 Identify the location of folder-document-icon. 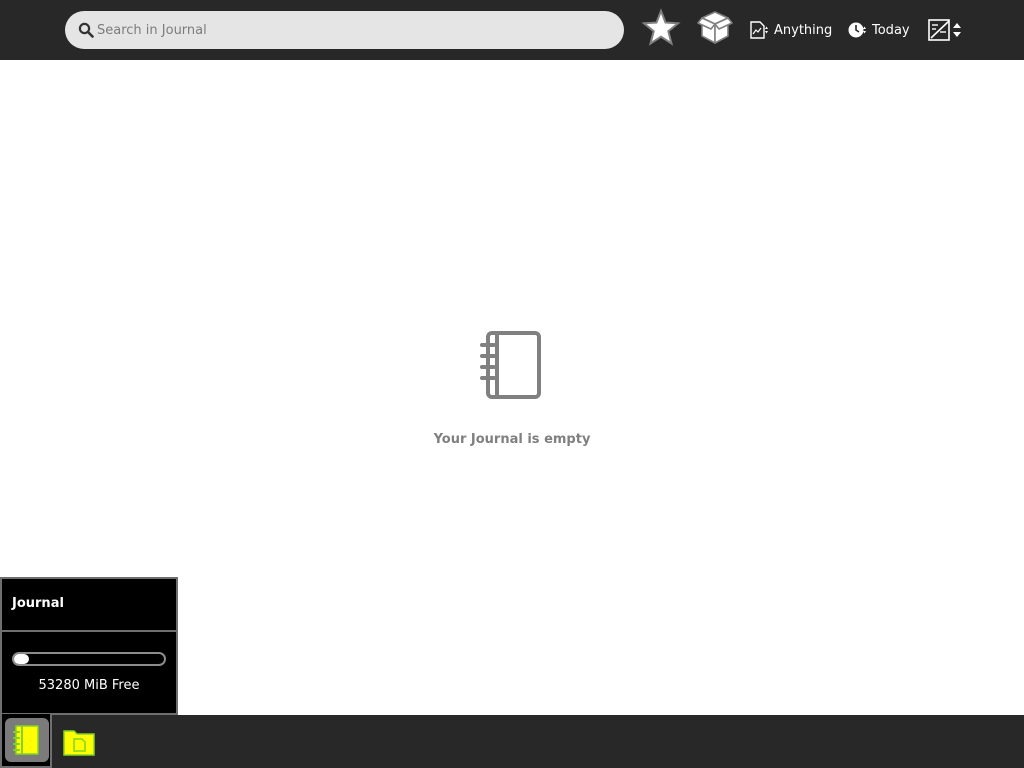
(79, 742).